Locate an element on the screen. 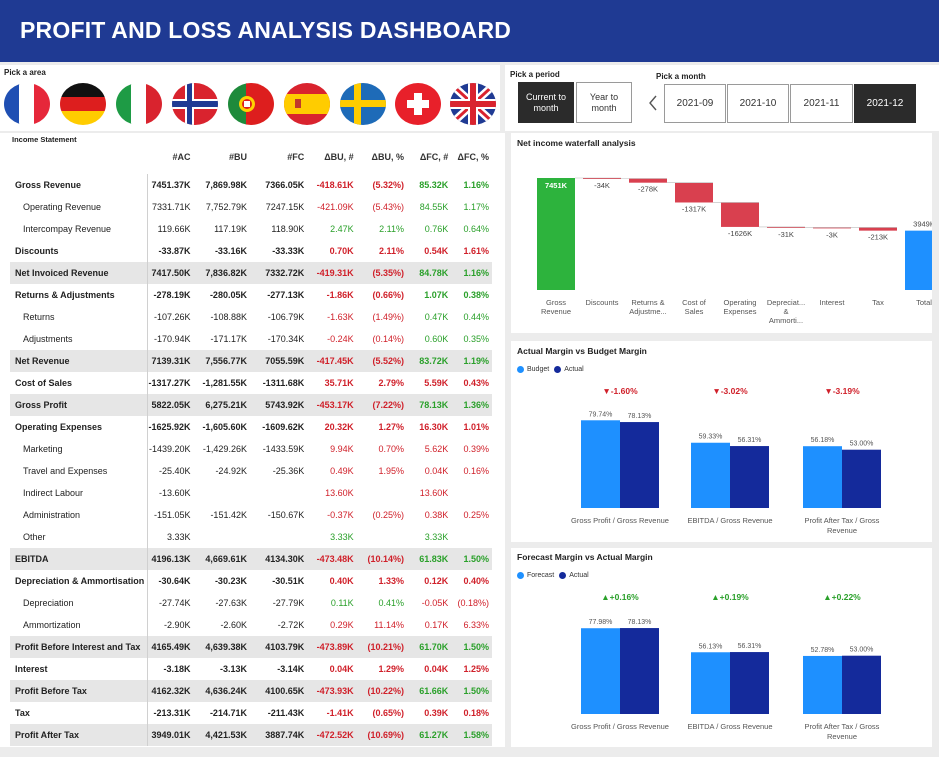 The image size is (939, 757). month-2021-10-button: 2021-10 is located at coordinates (758, 103).